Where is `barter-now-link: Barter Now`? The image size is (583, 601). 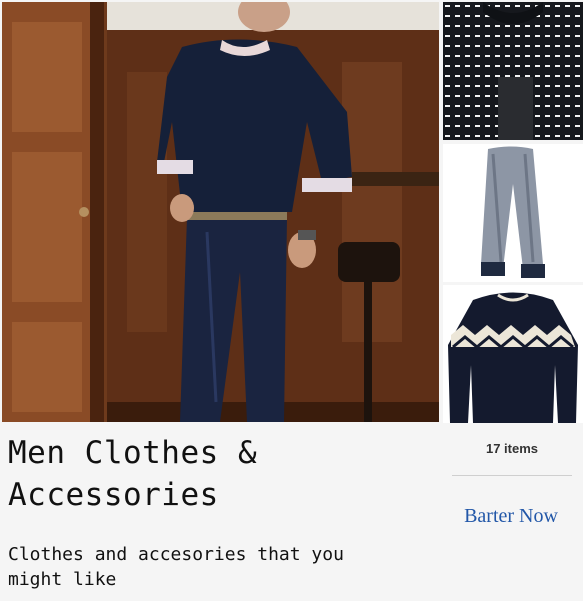 barter-now-link: Barter Now is located at coordinates (511, 516).